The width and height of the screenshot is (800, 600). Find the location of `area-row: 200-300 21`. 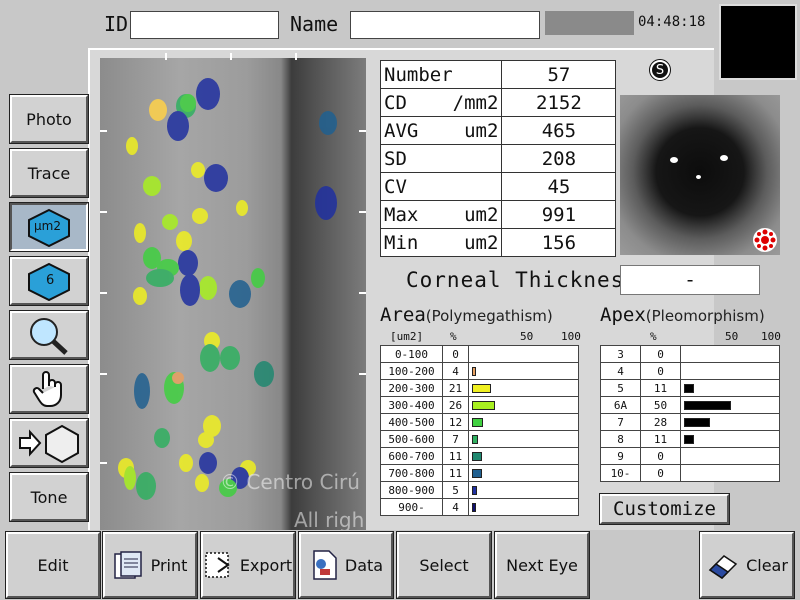

area-row: 200-300 21 is located at coordinates (479, 388).